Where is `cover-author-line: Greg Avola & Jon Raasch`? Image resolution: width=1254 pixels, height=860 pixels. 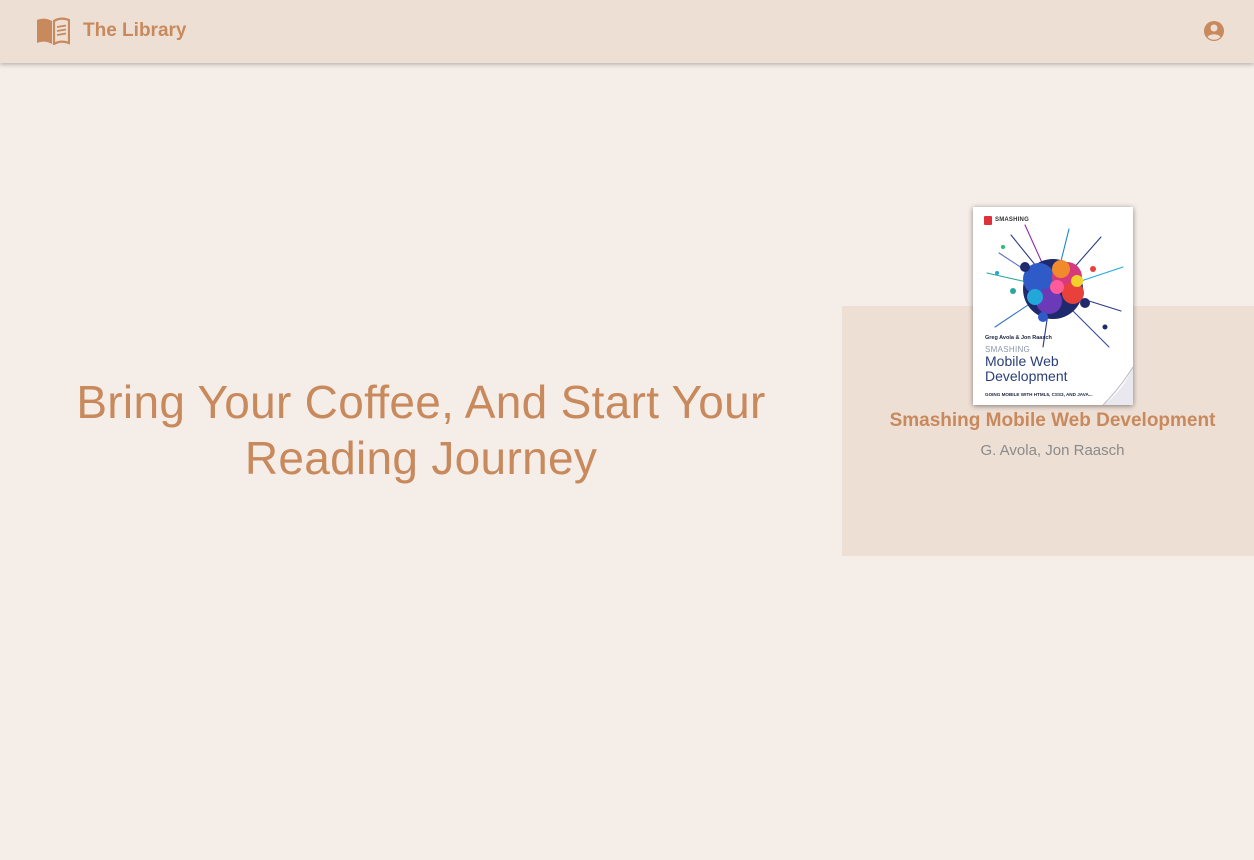
cover-author-line: Greg Avola & Jon Raasch is located at coordinates (1018, 338).